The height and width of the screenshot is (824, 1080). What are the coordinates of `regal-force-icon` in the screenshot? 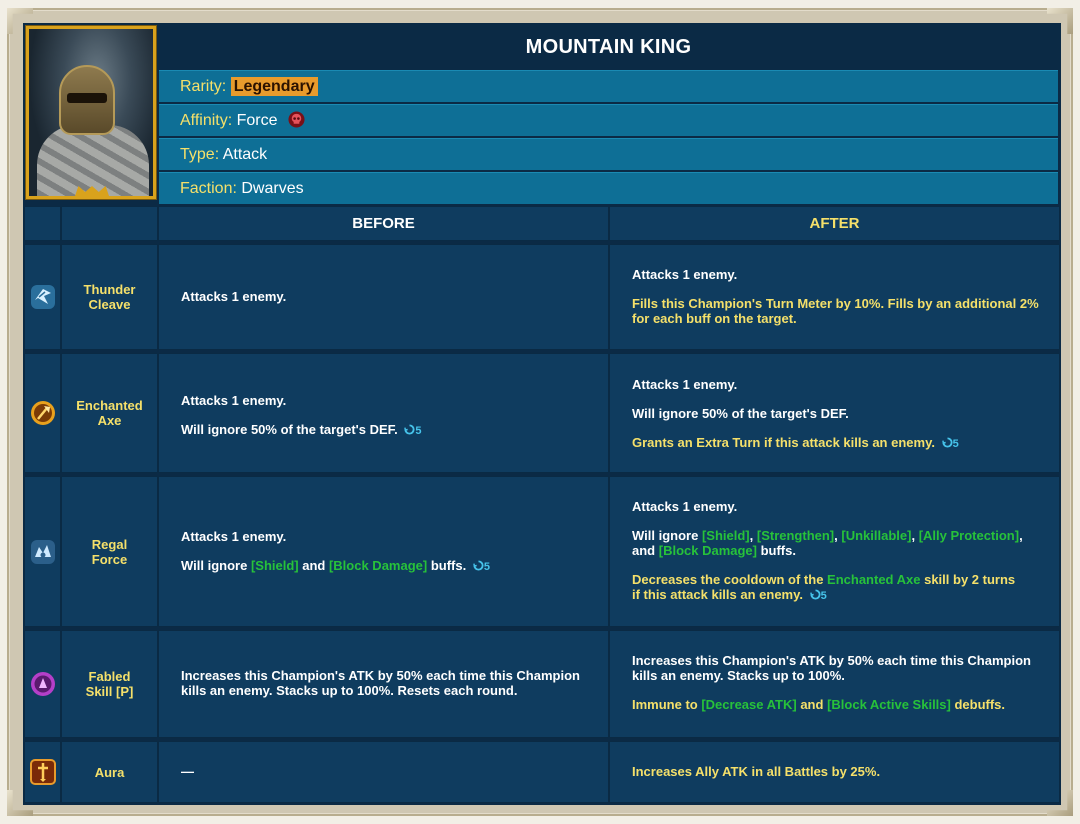 It's located at (42, 551).